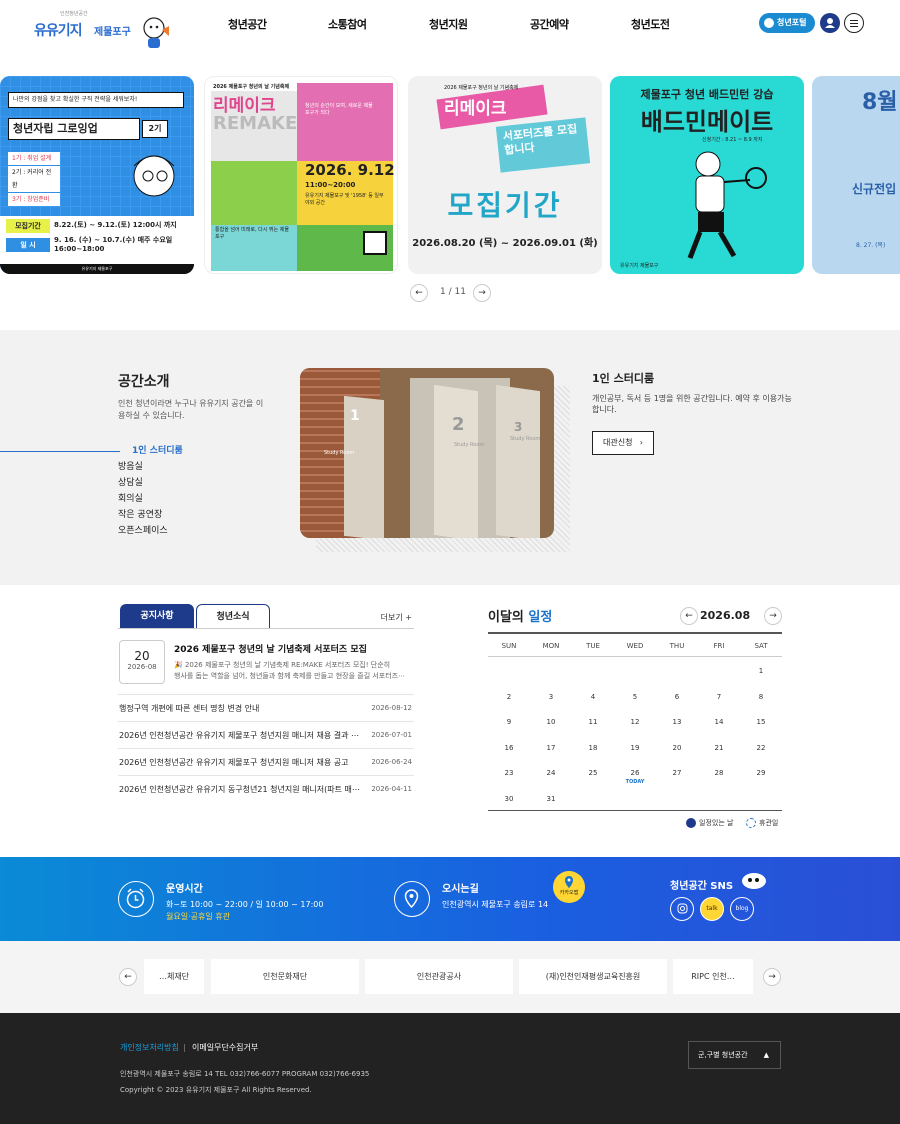 This screenshot has width=900, height=1124. I want to click on calendar-day: 13, so click(677, 722).